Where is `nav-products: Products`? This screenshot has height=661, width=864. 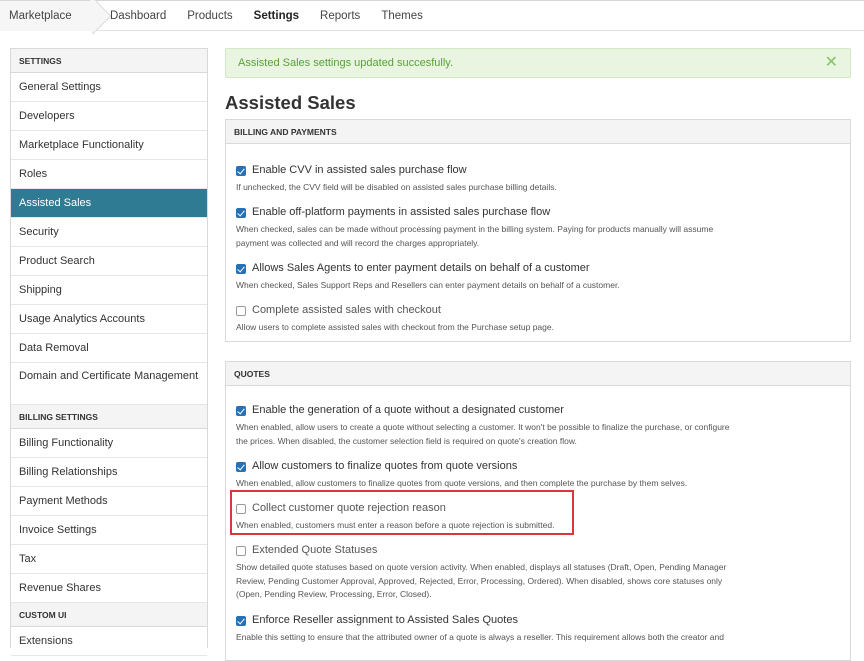
nav-products: Products is located at coordinates (209, 16).